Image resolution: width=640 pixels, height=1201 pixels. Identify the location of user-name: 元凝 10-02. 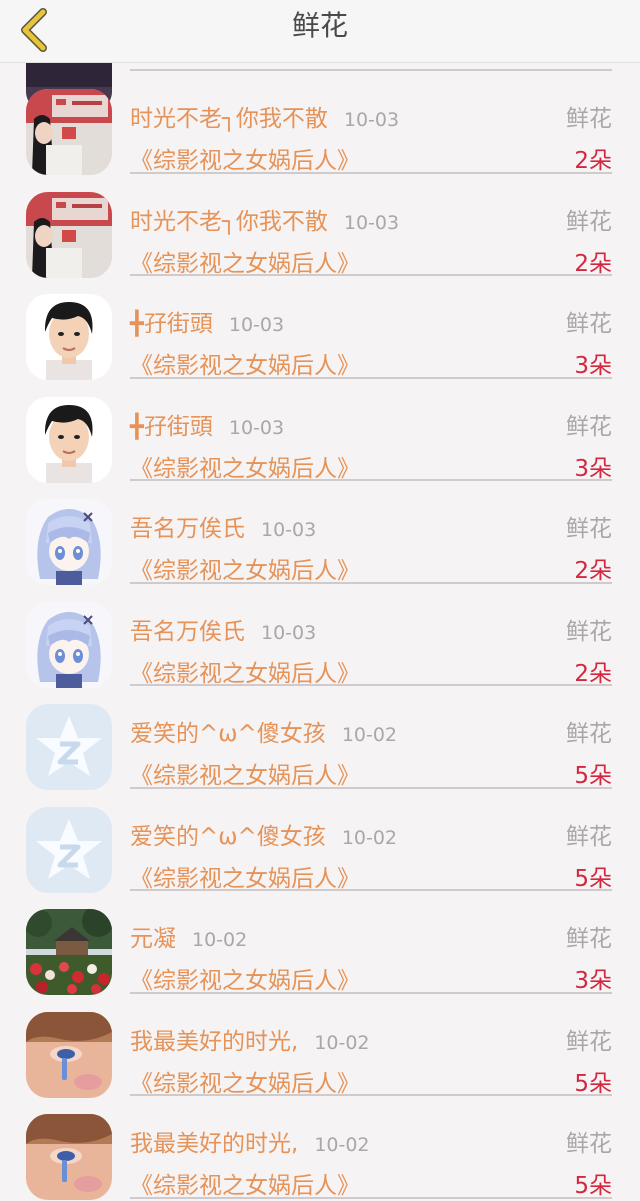
(188, 936).